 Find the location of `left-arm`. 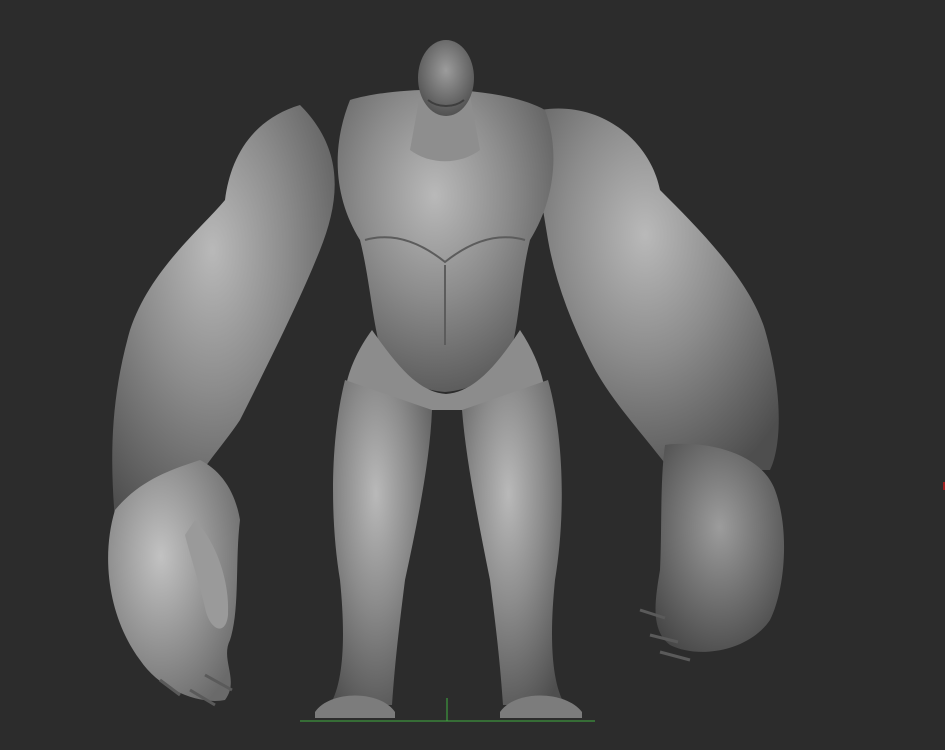

left-arm is located at coordinates (223, 312).